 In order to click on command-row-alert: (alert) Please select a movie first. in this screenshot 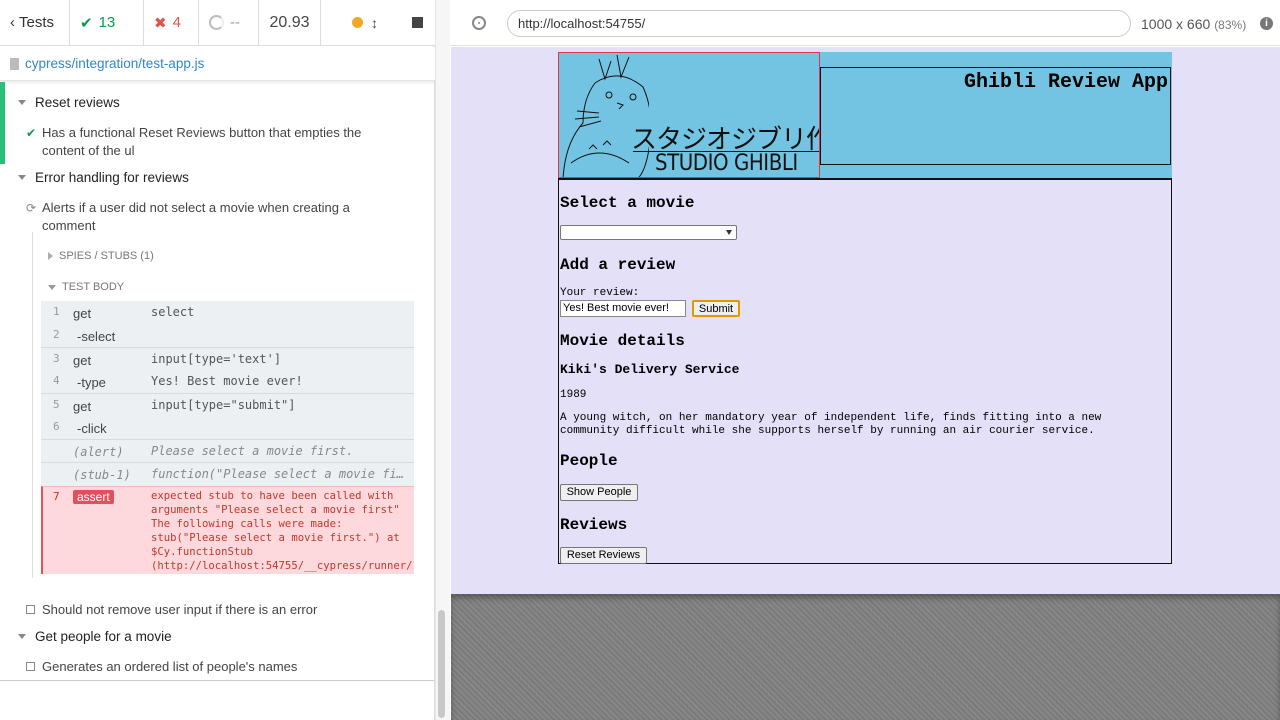, I will do `click(227, 450)`.